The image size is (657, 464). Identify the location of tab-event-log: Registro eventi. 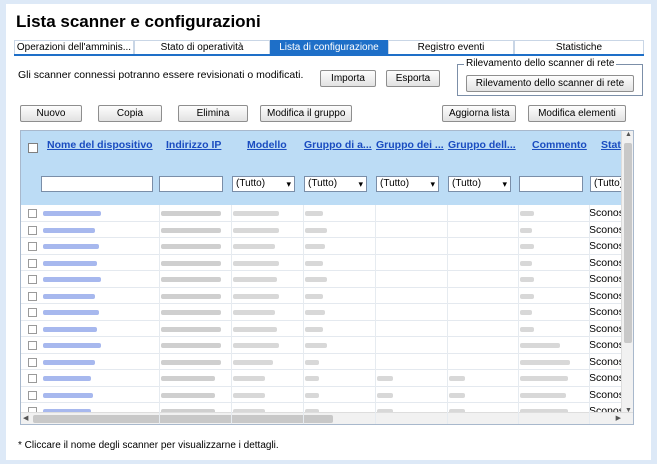
(451, 47).